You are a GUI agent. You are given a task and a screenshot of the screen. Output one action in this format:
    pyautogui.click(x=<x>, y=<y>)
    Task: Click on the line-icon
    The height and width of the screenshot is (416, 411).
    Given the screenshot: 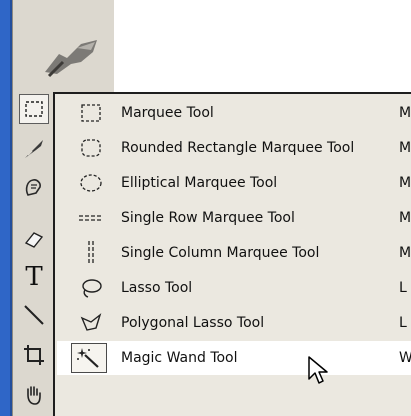 What is the action you would take?
    pyautogui.click(x=34, y=315)
    